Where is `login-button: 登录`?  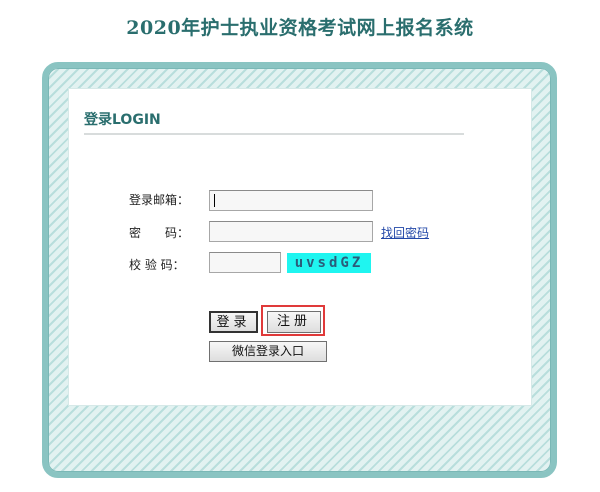 login-button: 登录 is located at coordinates (233, 322).